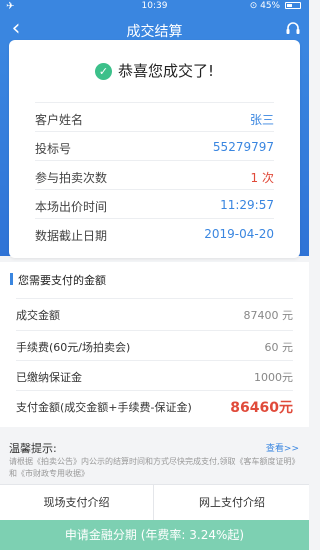 The height and width of the screenshot is (550, 320). I want to click on congrats-message: ✓ 恭喜您成交了!, so click(154, 70).